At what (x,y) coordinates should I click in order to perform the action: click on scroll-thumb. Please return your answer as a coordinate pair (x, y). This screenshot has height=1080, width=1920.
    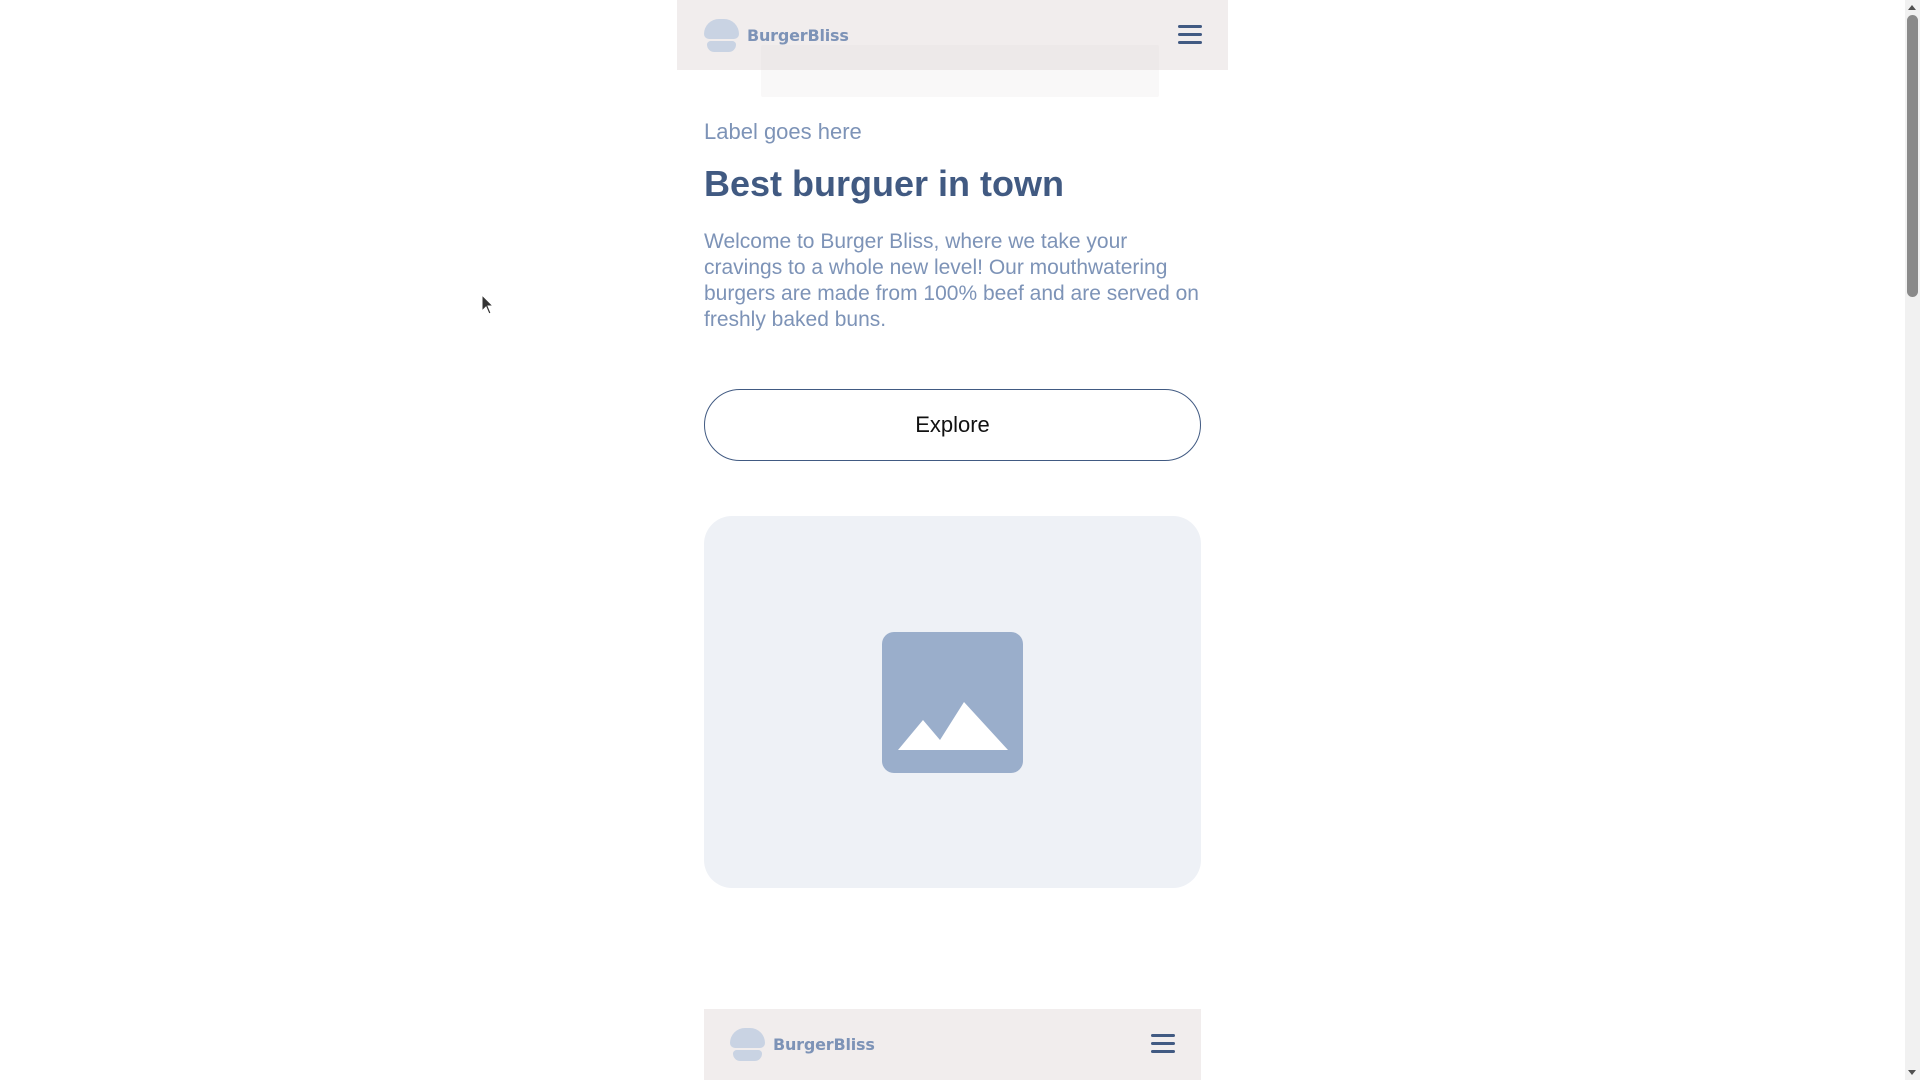
    Looking at the image, I should click on (1912, 156).